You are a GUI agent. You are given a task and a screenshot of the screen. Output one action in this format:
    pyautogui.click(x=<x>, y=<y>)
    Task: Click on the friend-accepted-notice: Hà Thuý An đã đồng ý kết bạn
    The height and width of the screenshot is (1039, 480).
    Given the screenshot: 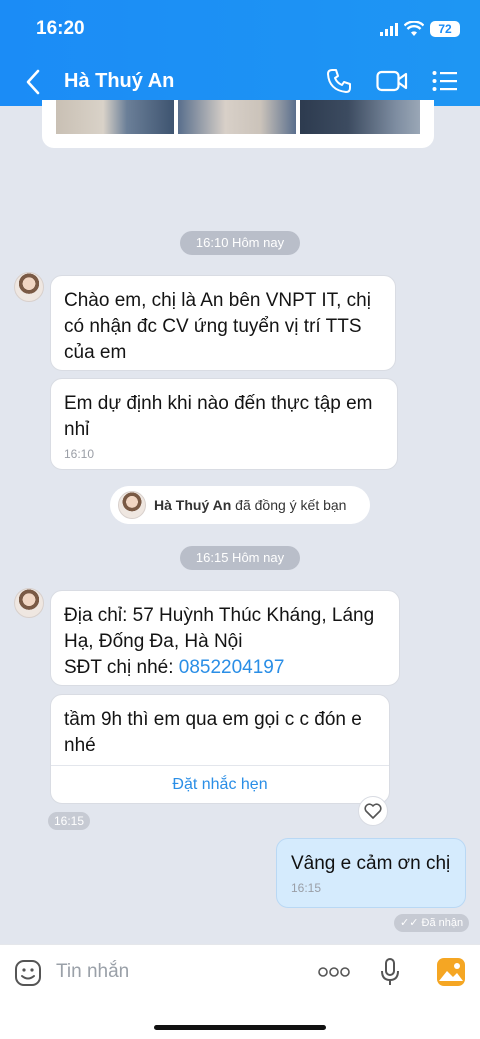 What is the action you would take?
    pyautogui.click(x=240, y=505)
    